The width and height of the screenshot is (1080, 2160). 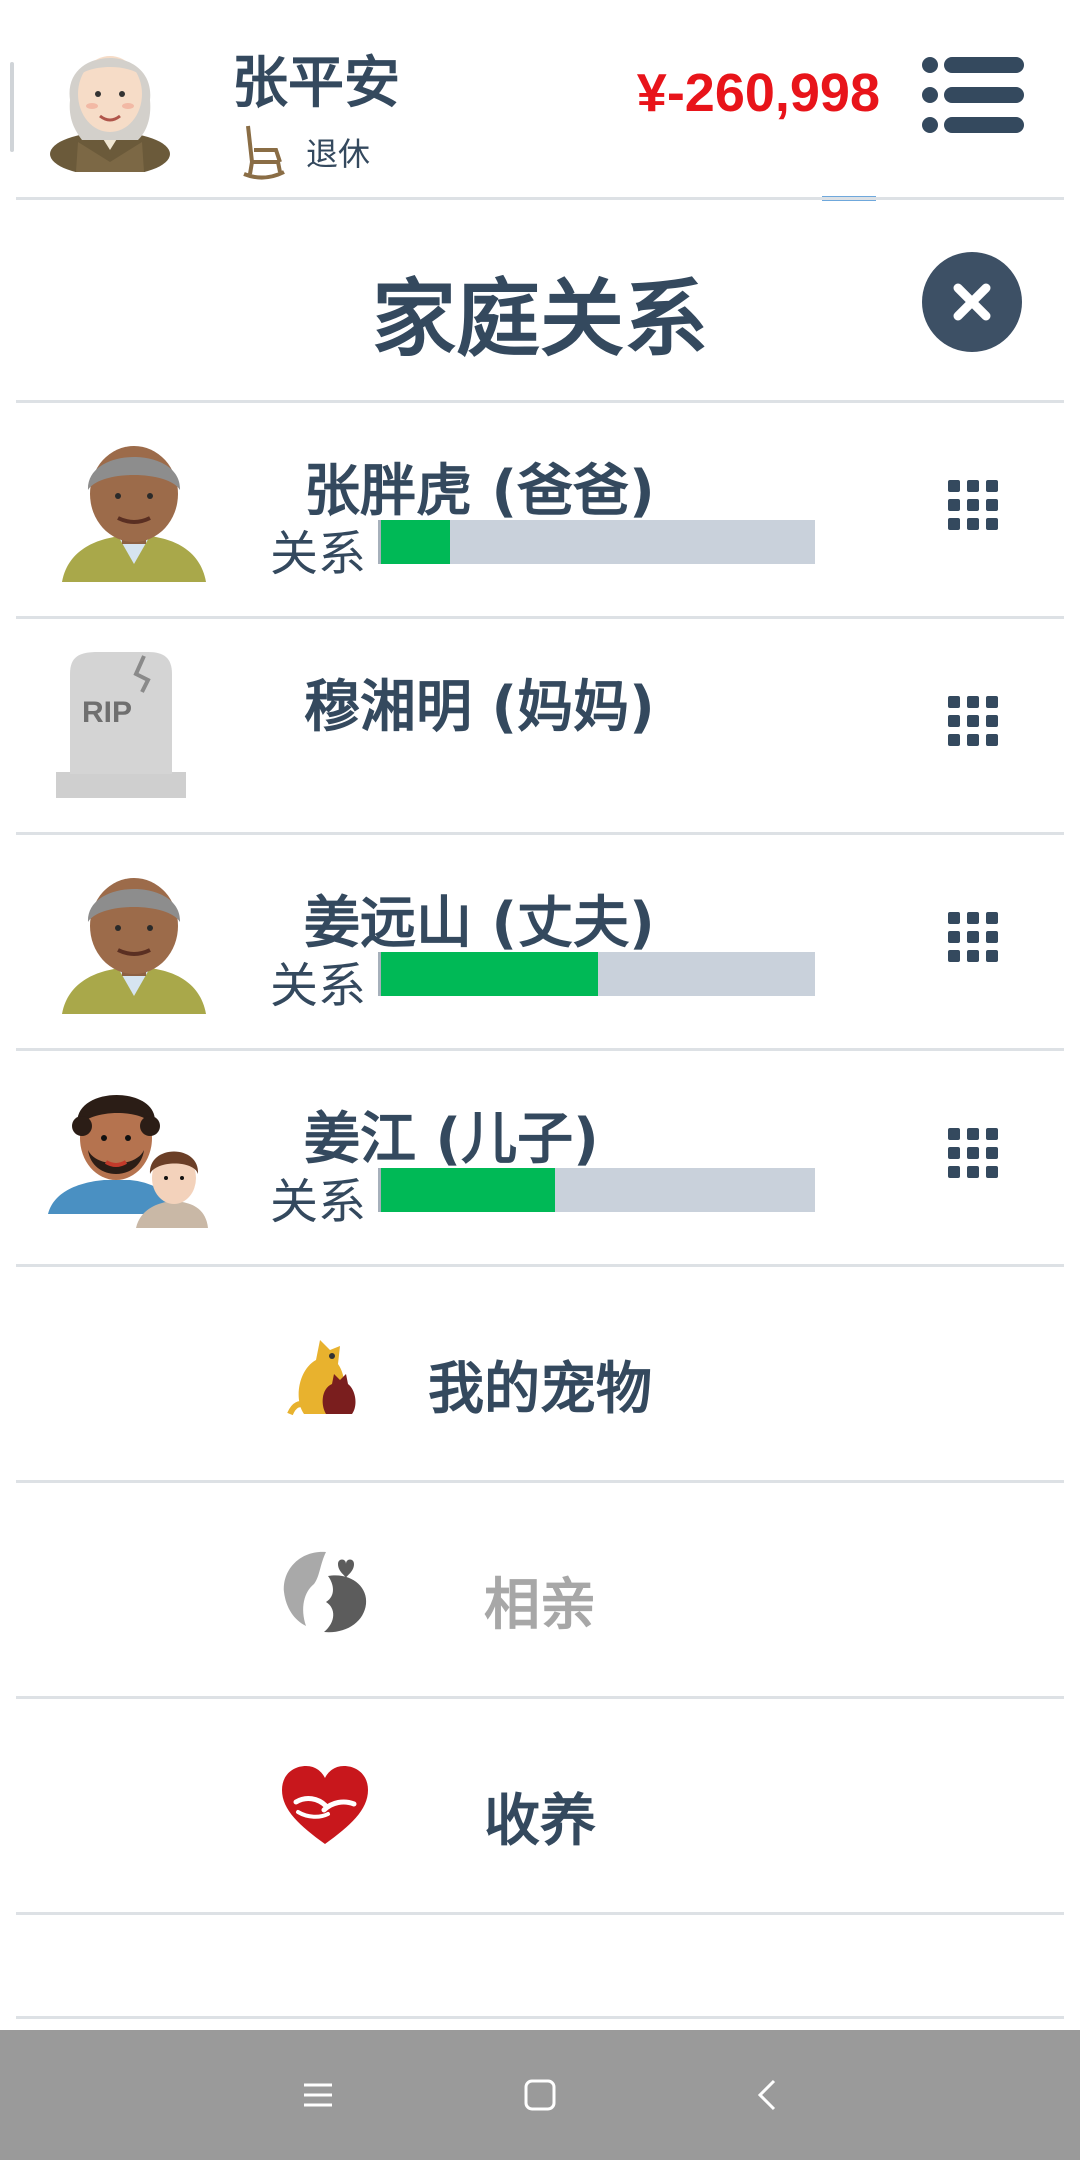 I want to click on option-label: 收养, so click(x=540, y=1821).